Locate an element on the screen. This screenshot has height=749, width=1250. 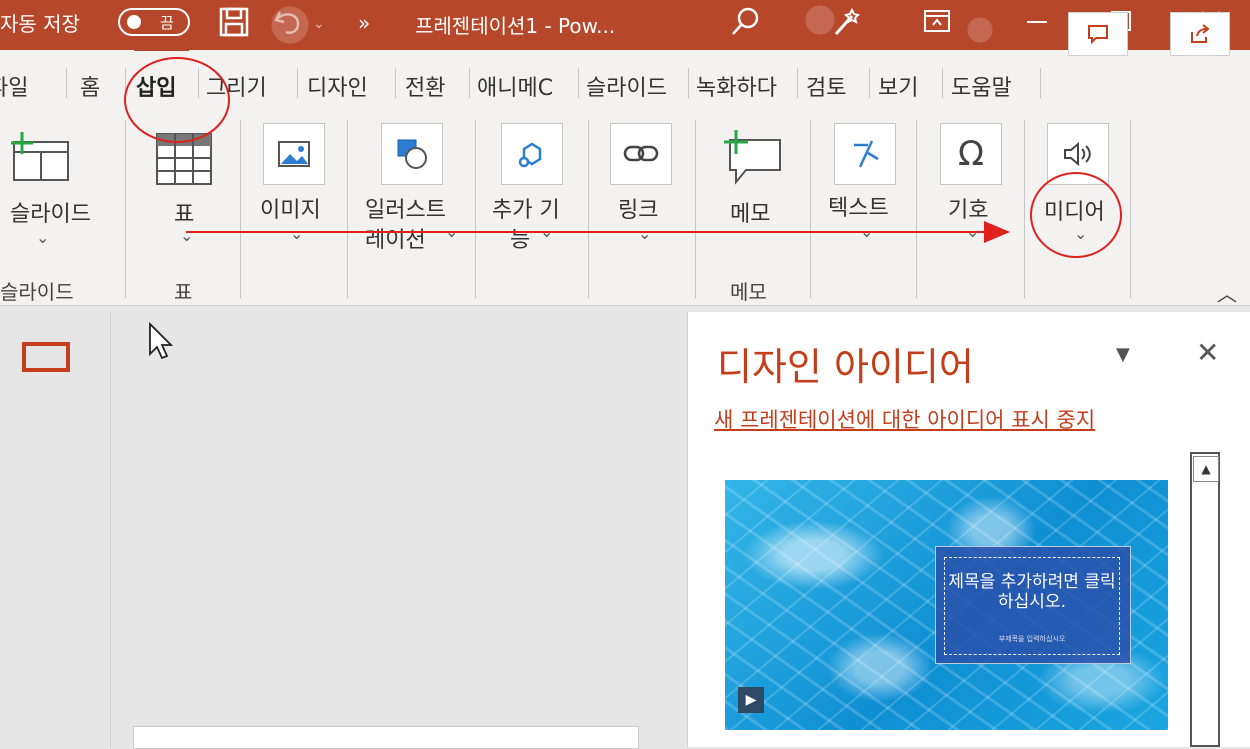
media-highlight is located at coordinates (1076, 215).